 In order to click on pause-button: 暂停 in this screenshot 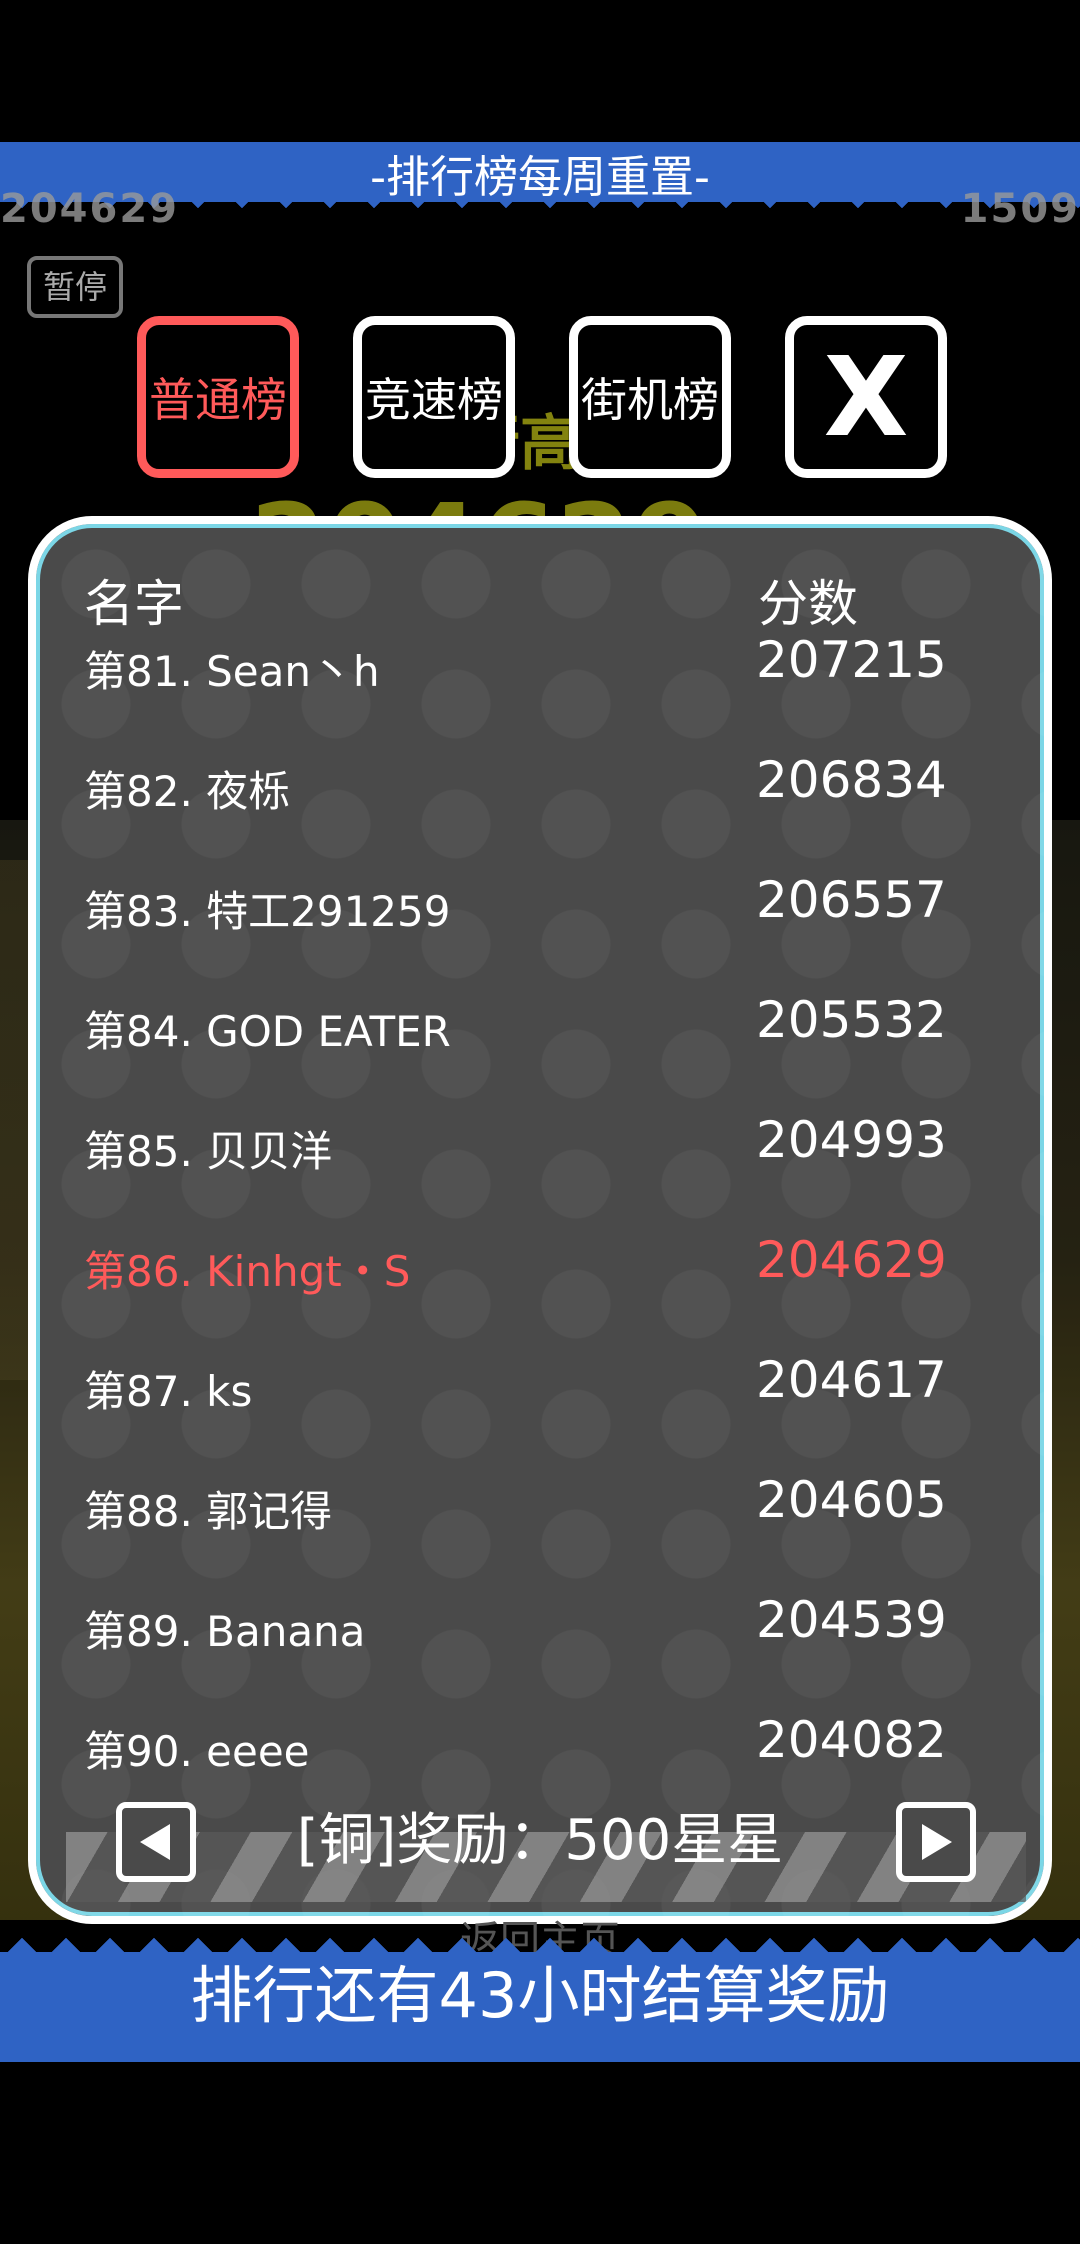, I will do `click(75, 287)`.